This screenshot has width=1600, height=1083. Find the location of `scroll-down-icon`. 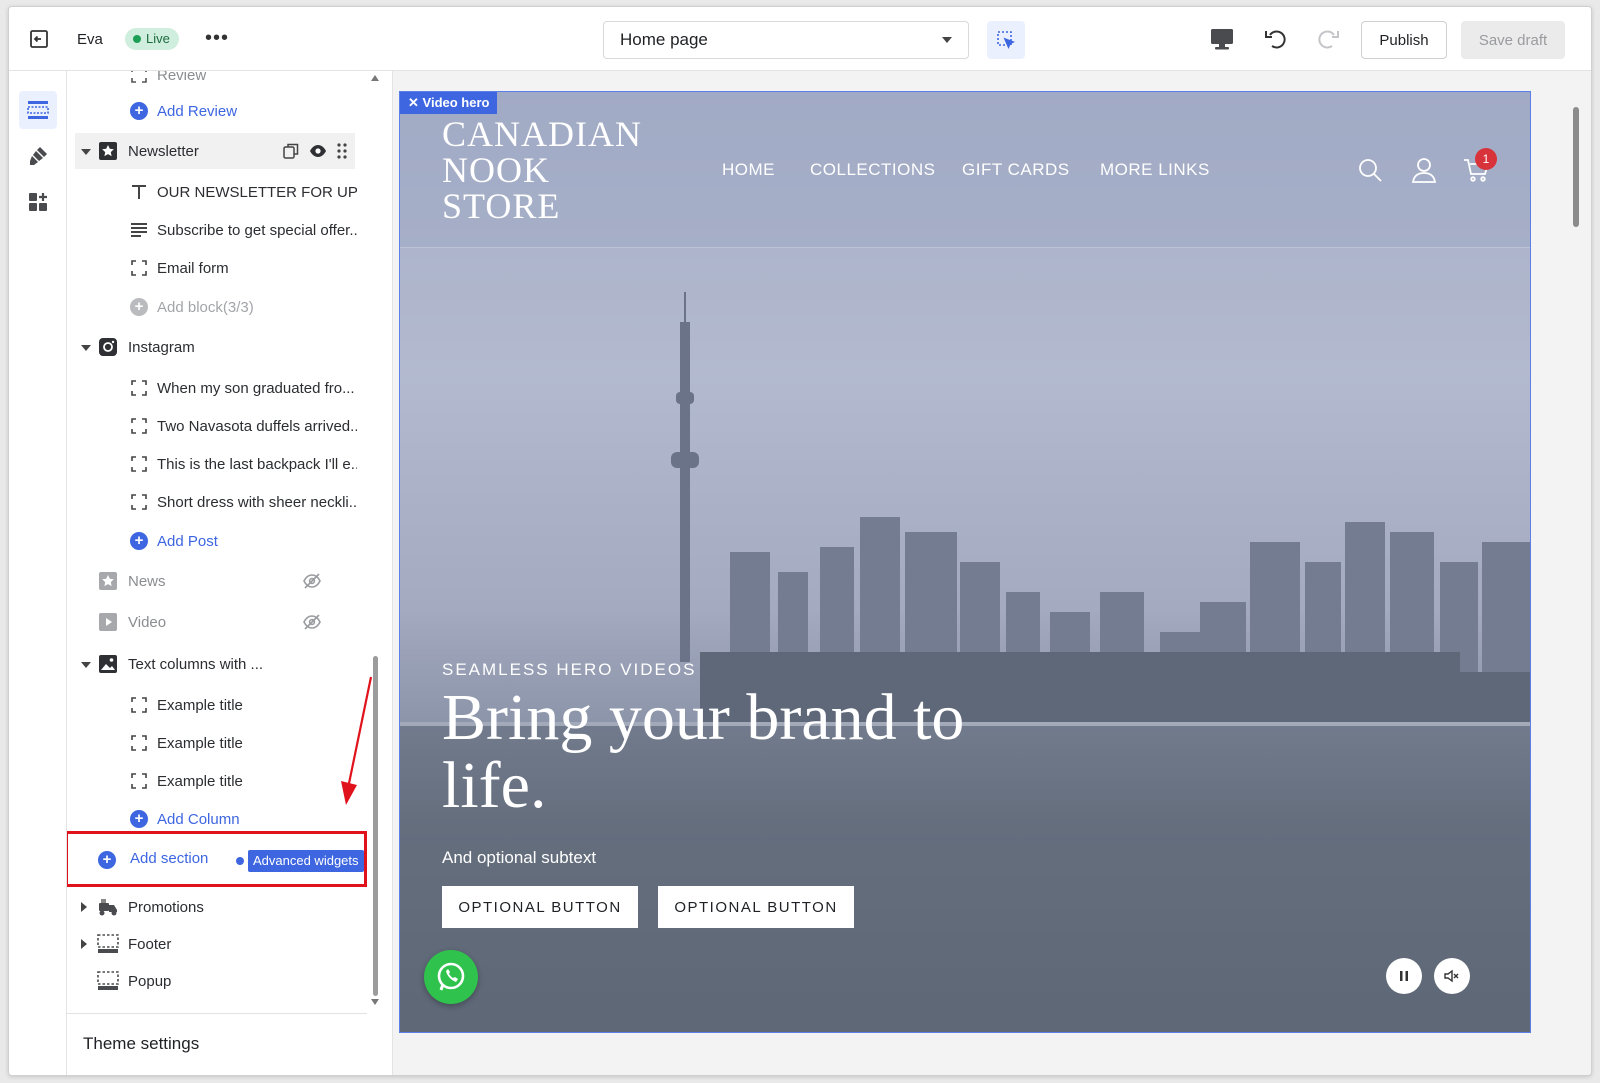

scroll-down-icon is located at coordinates (375, 1002).